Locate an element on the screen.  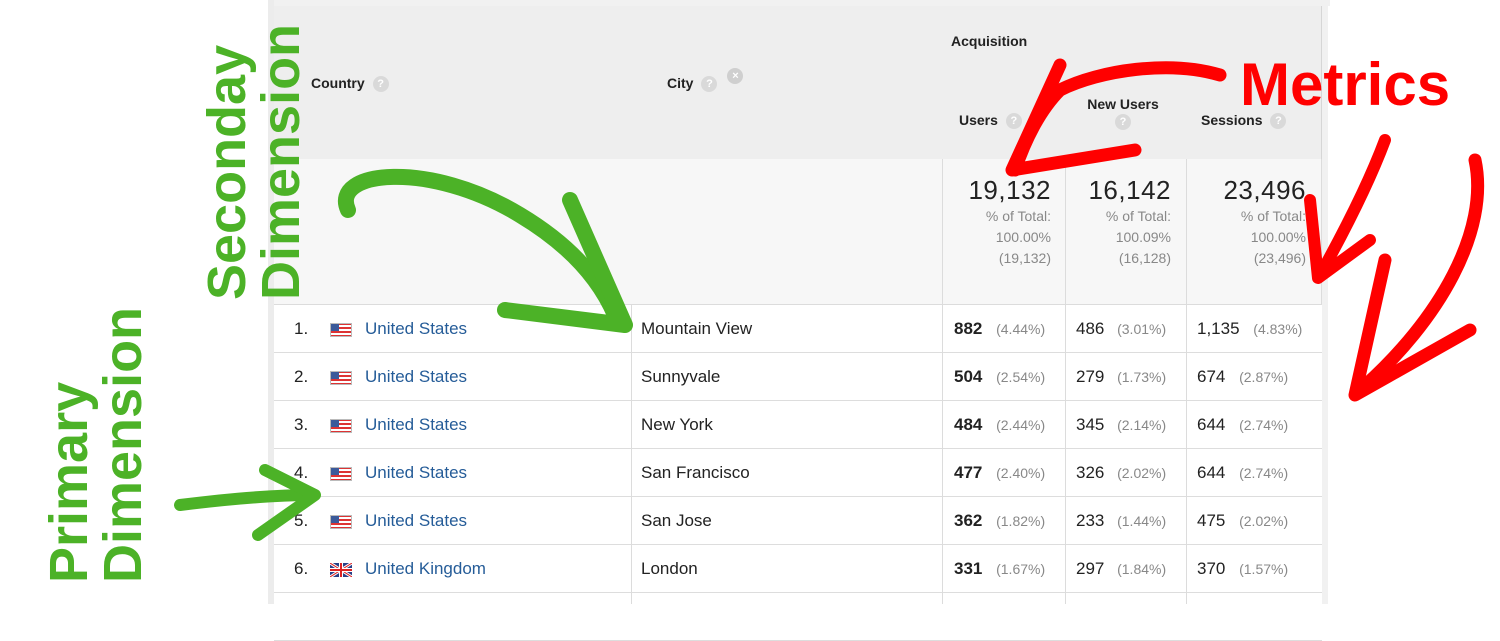
primary-annotation-line1: Primary is located at coordinates (69, 482).